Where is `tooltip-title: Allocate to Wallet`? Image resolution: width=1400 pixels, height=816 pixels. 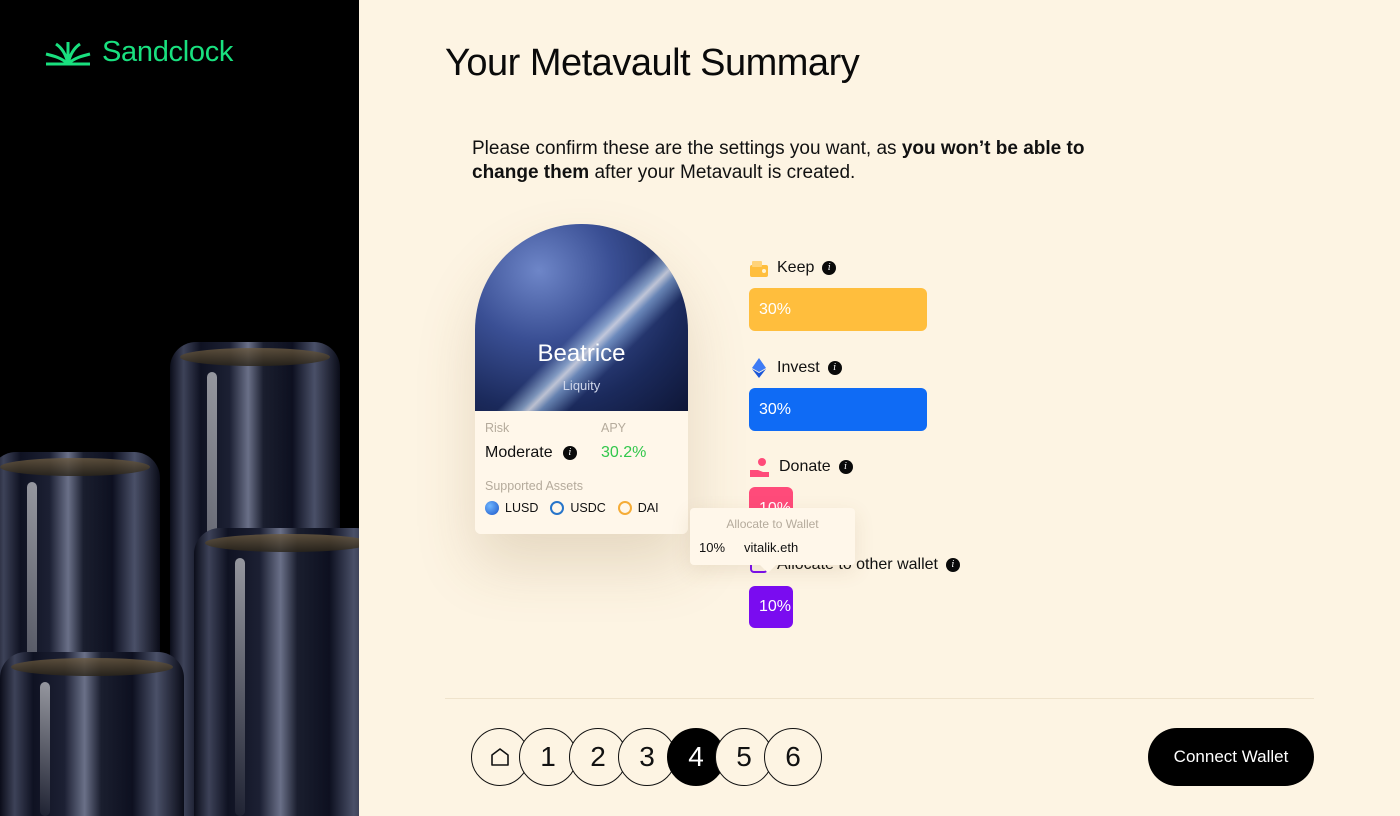 tooltip-title: Allocate to Wallet is located at coordinates (772, 524).